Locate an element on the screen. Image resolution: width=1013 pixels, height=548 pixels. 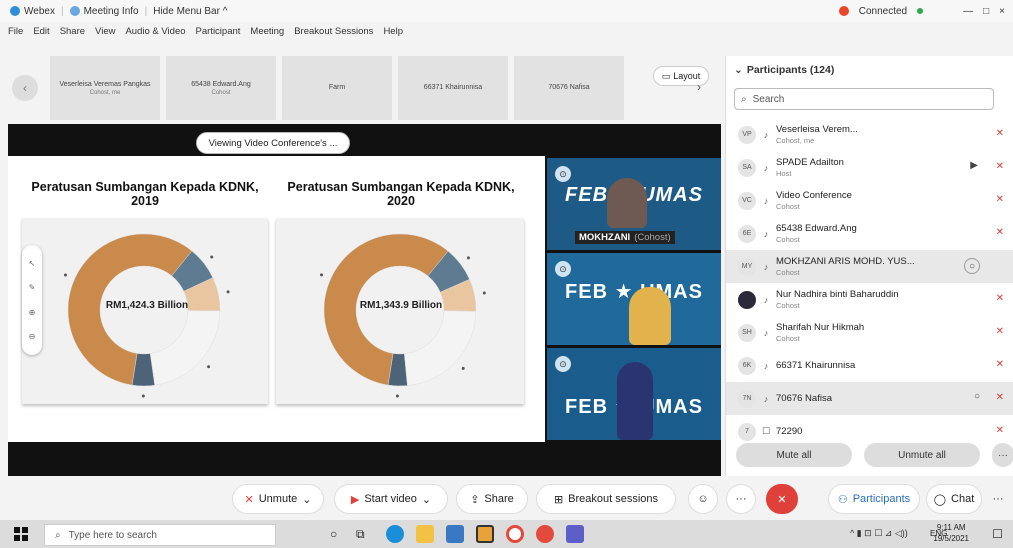
strip-tile: Farm is located at coordinates (337, 88).